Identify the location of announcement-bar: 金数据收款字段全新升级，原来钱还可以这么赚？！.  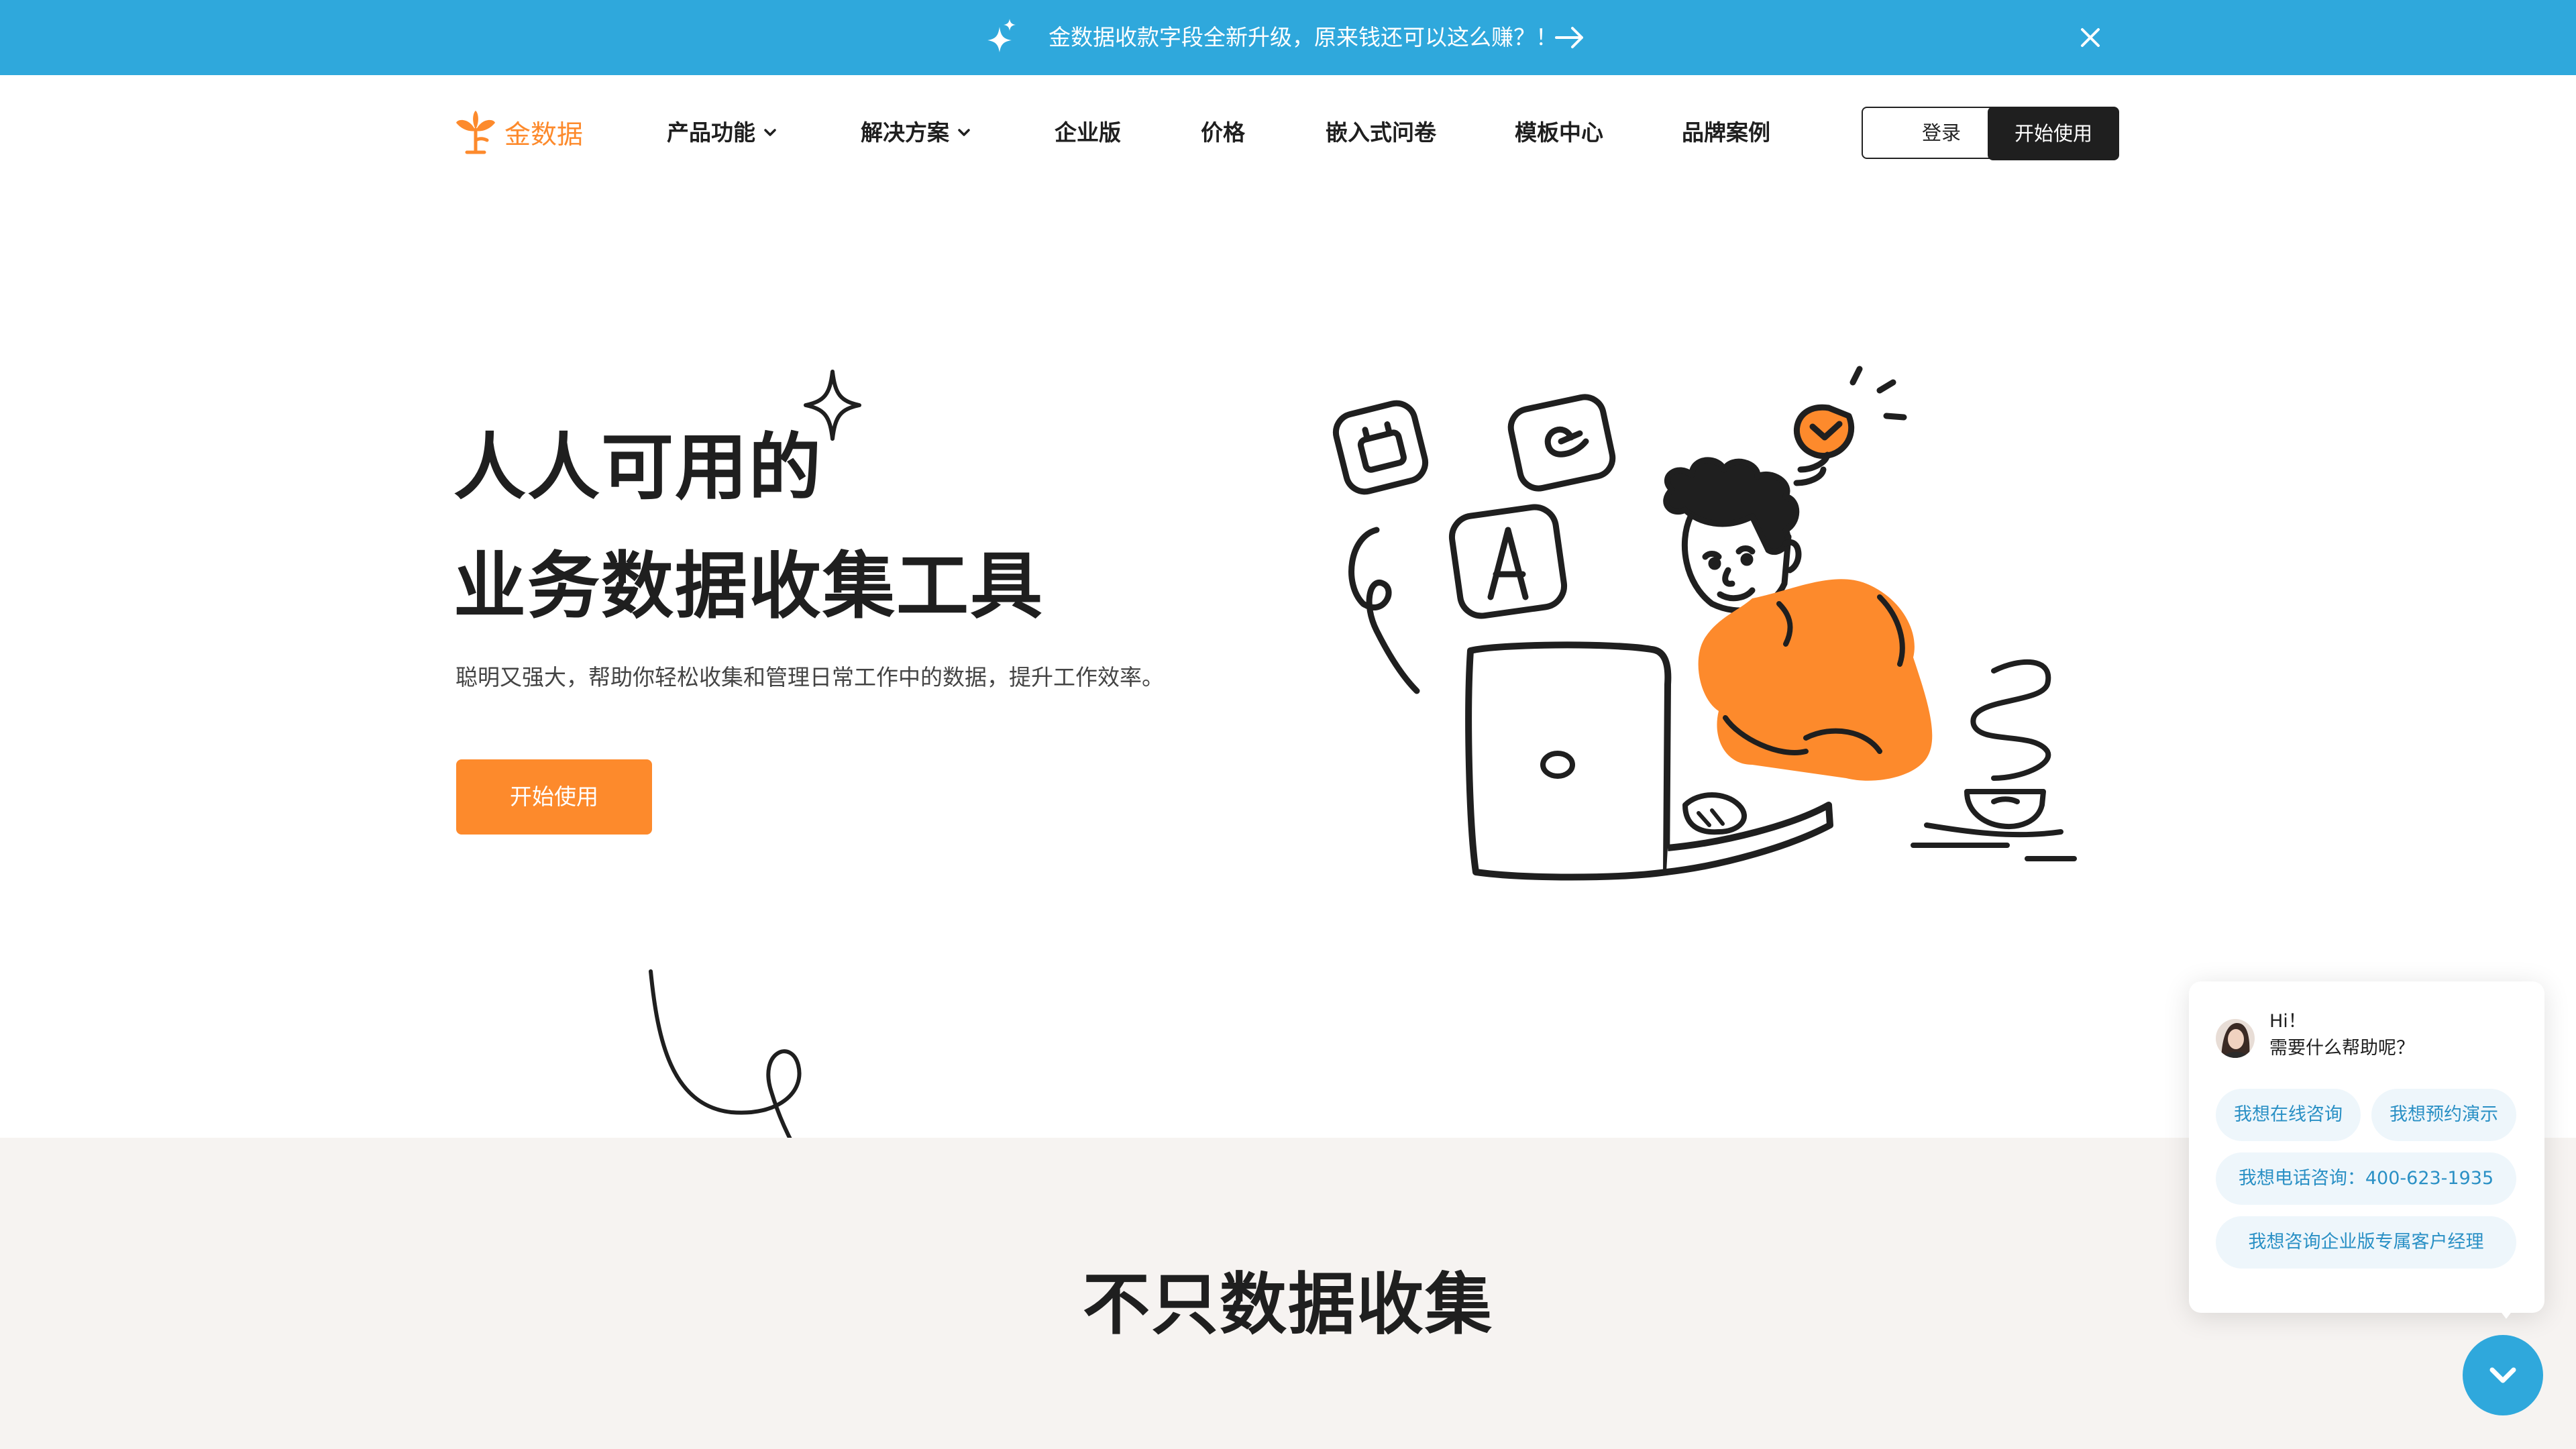
(1288, 37).